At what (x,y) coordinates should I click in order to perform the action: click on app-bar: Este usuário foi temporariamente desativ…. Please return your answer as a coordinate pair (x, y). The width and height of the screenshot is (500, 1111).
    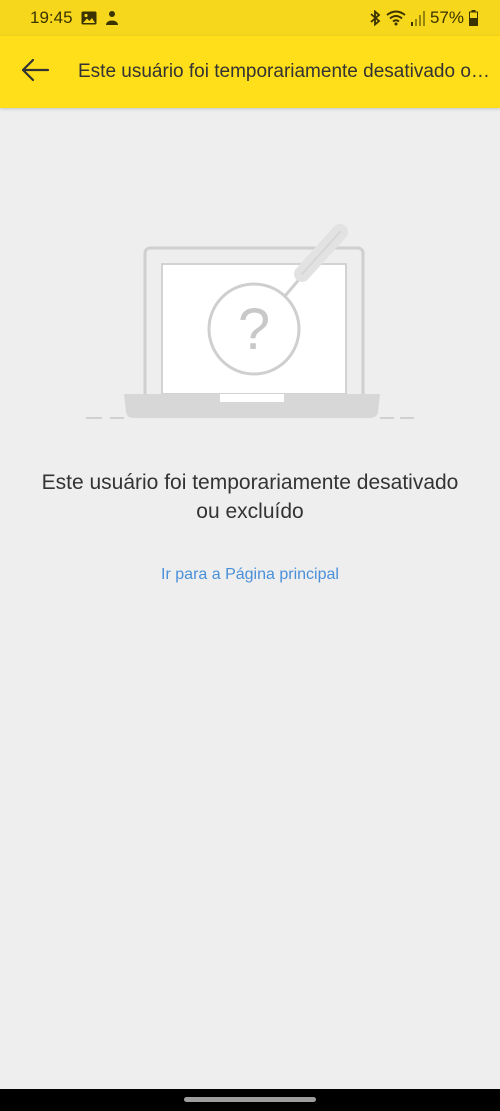
    Looking at the image, I should click on (250, 72).